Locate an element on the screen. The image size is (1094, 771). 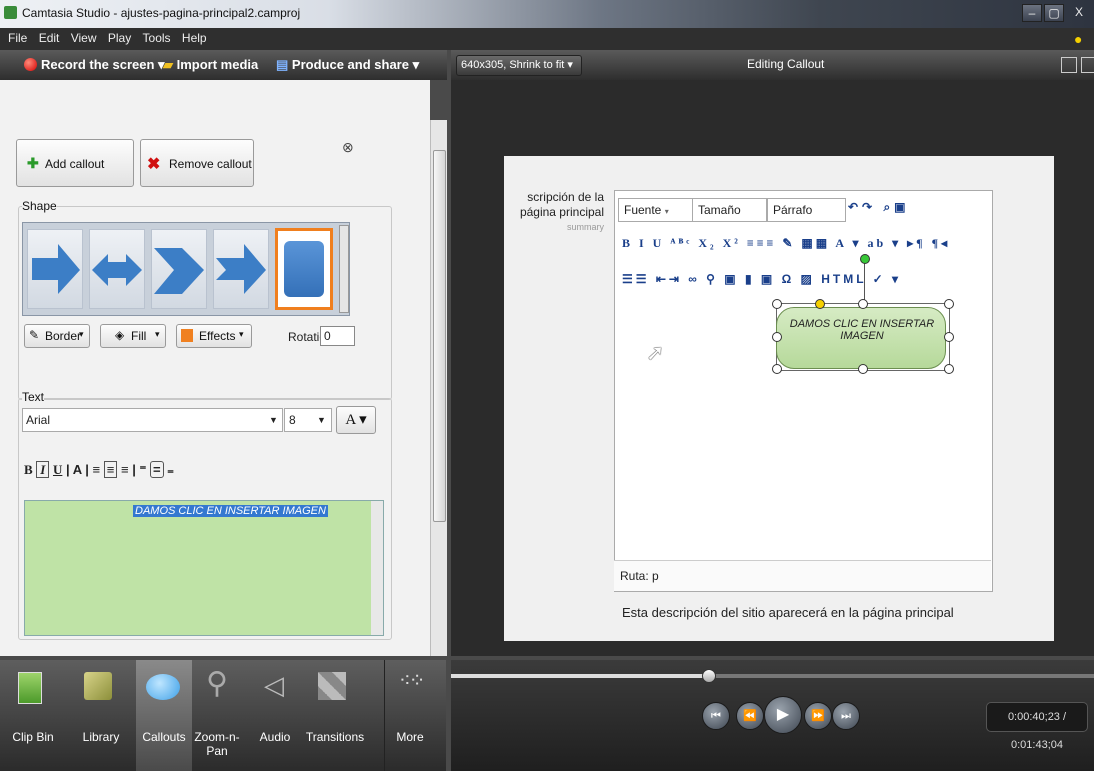
effects-label: Effects is located at coordinates (217, 336).